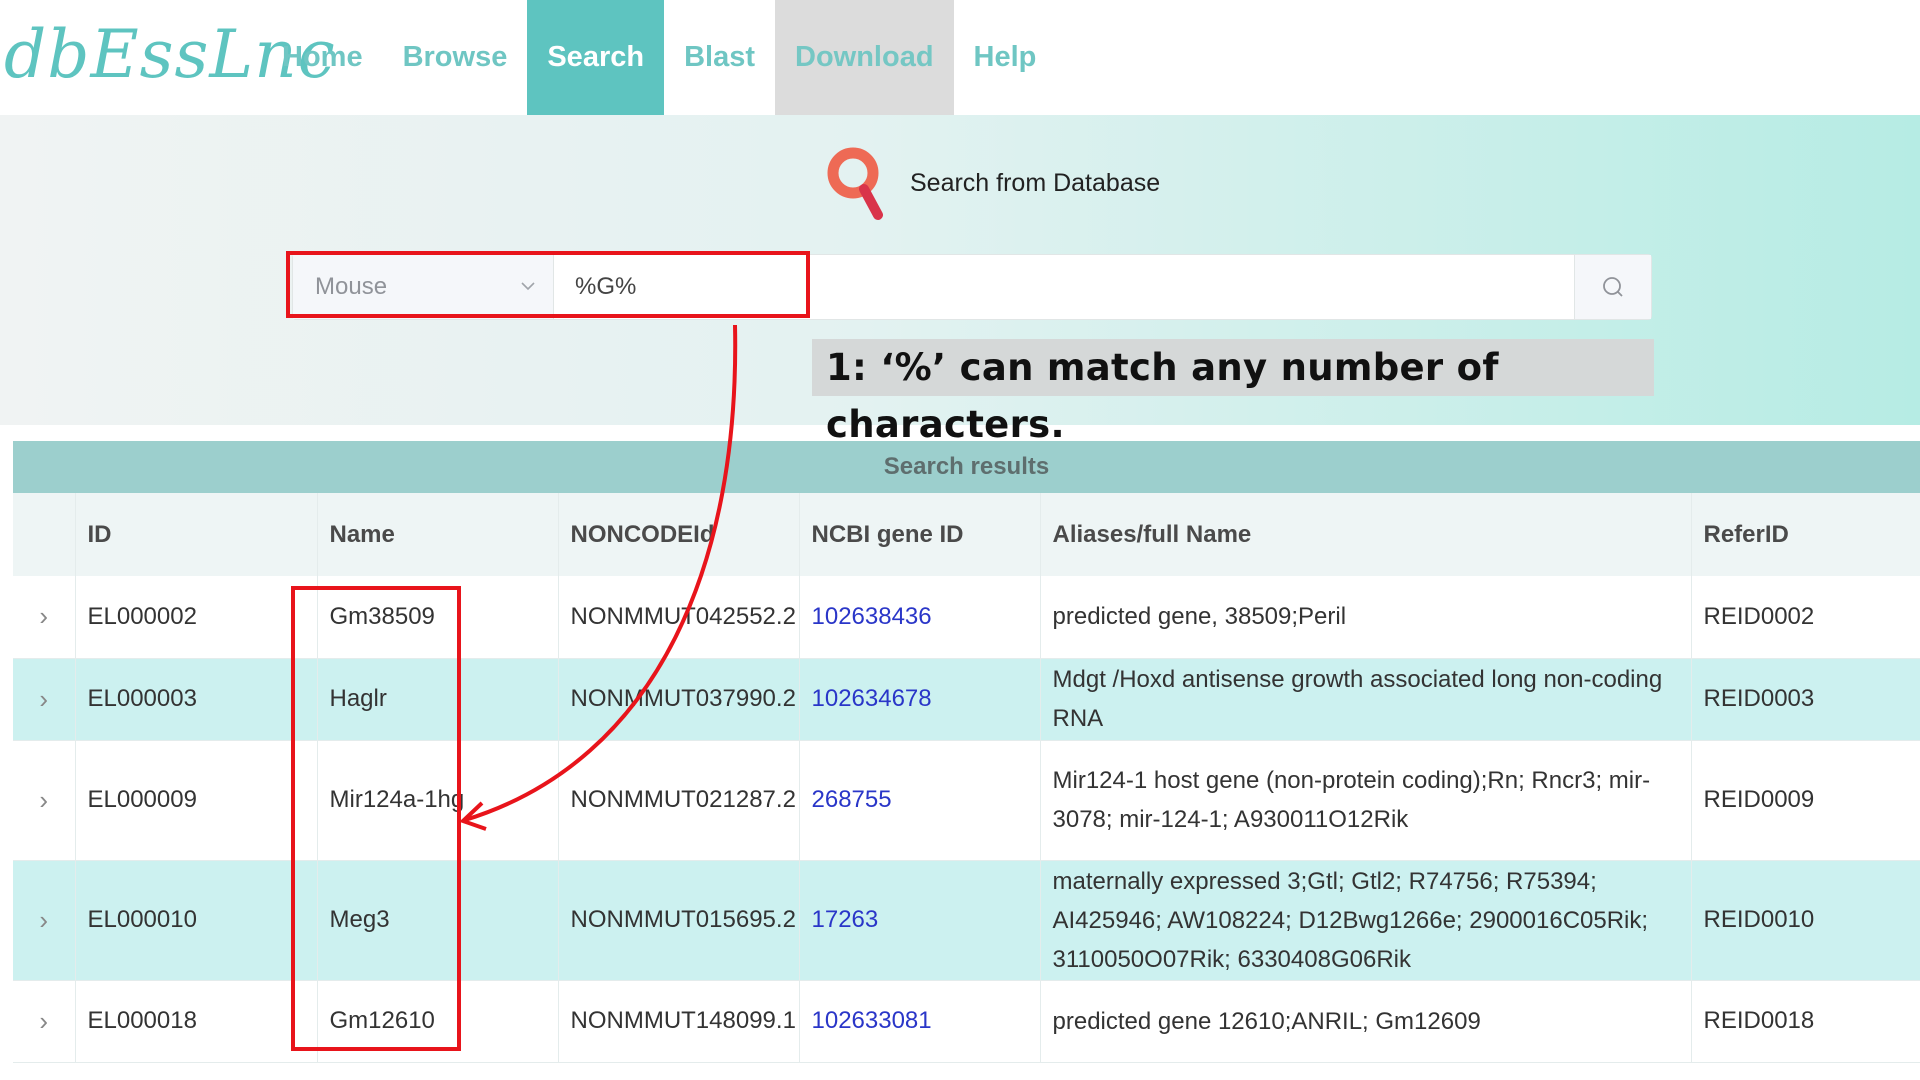 The height and width of the screenshot is (1080, 1920). I want to click on search-heading: Search from Database, so click(993, 183).